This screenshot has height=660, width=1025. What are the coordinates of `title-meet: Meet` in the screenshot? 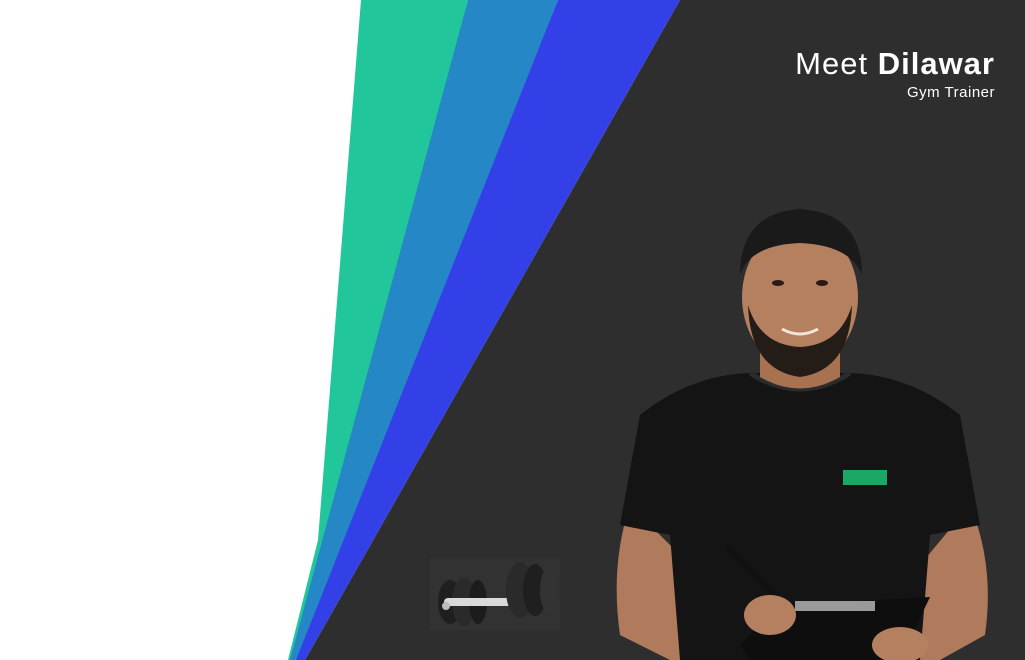 It's located at (832, 63).